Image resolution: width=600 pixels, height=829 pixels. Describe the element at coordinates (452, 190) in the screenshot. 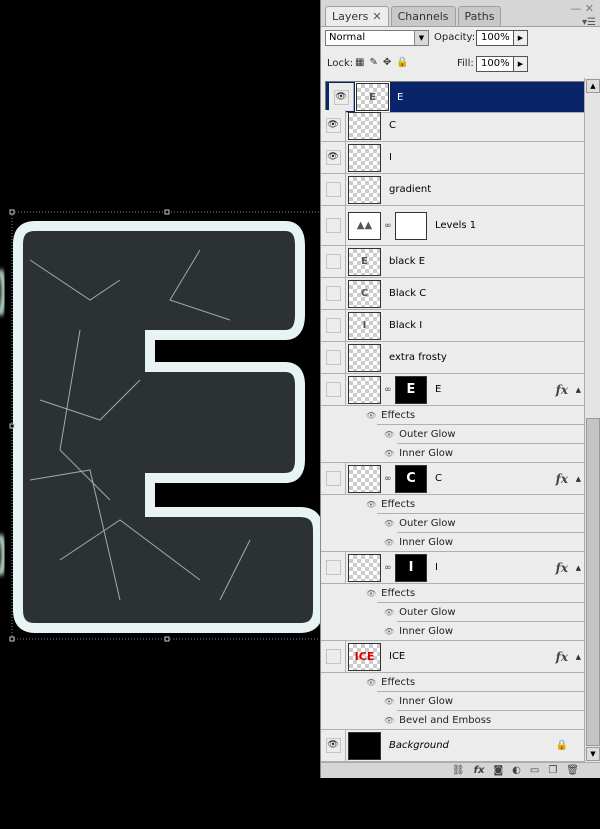

I see `layer-row: gradient` at that location.